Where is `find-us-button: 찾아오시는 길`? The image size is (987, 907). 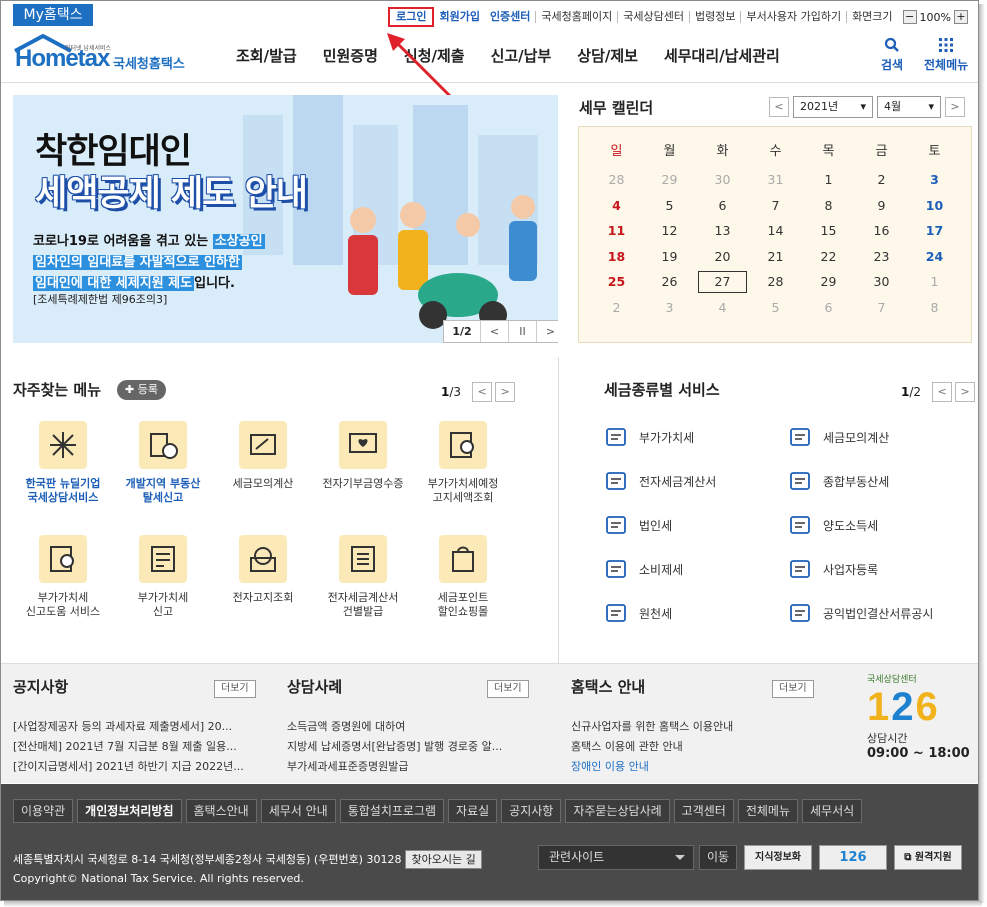
find-us-button: 찾아오시는 길 is located at coordinates (443, 859).